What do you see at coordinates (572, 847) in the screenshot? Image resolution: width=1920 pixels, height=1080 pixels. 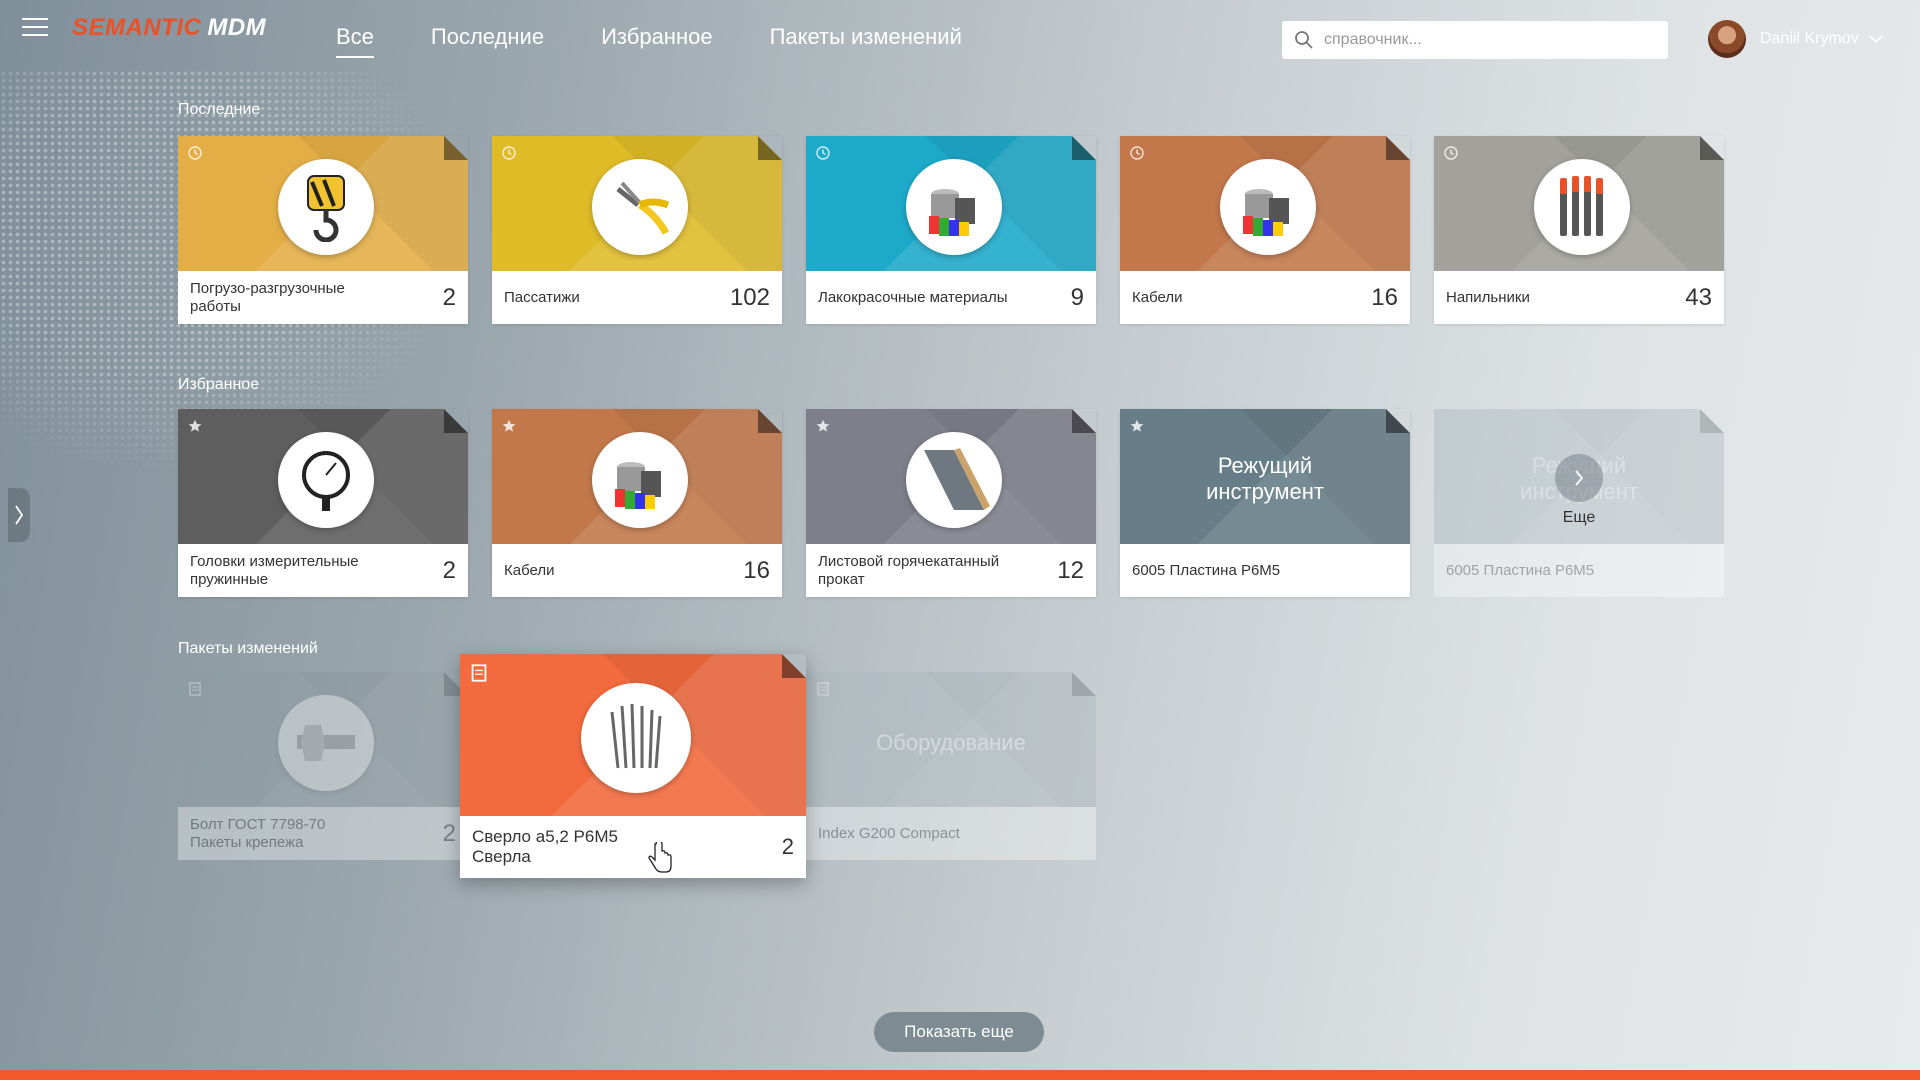 I see `card-name-block: Сверло а5,2 Р6М5 Сверла` at bounding box center [572, 847].